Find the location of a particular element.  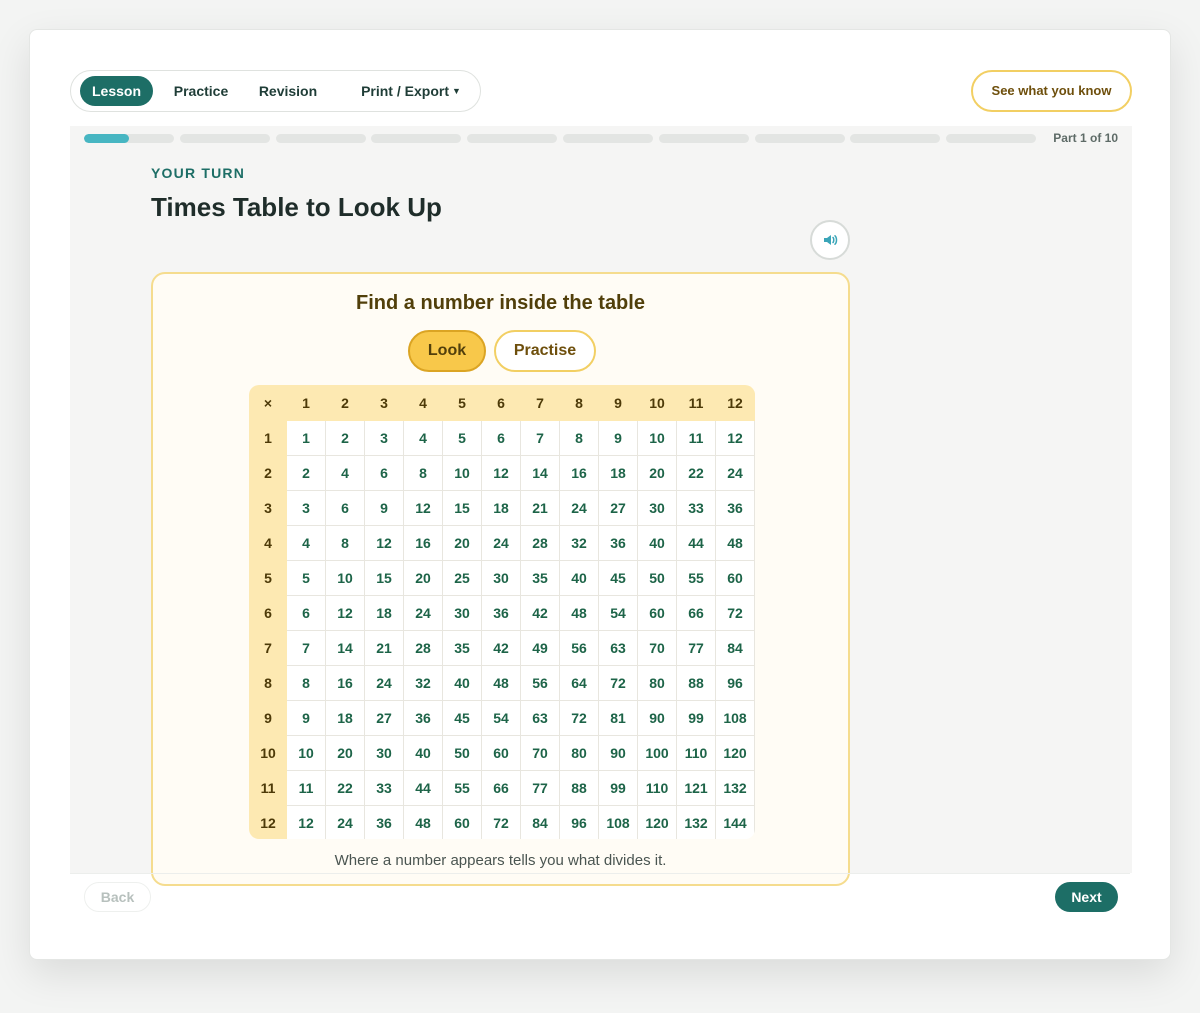

table-cell: 49 is located at coordinates (540, 648).